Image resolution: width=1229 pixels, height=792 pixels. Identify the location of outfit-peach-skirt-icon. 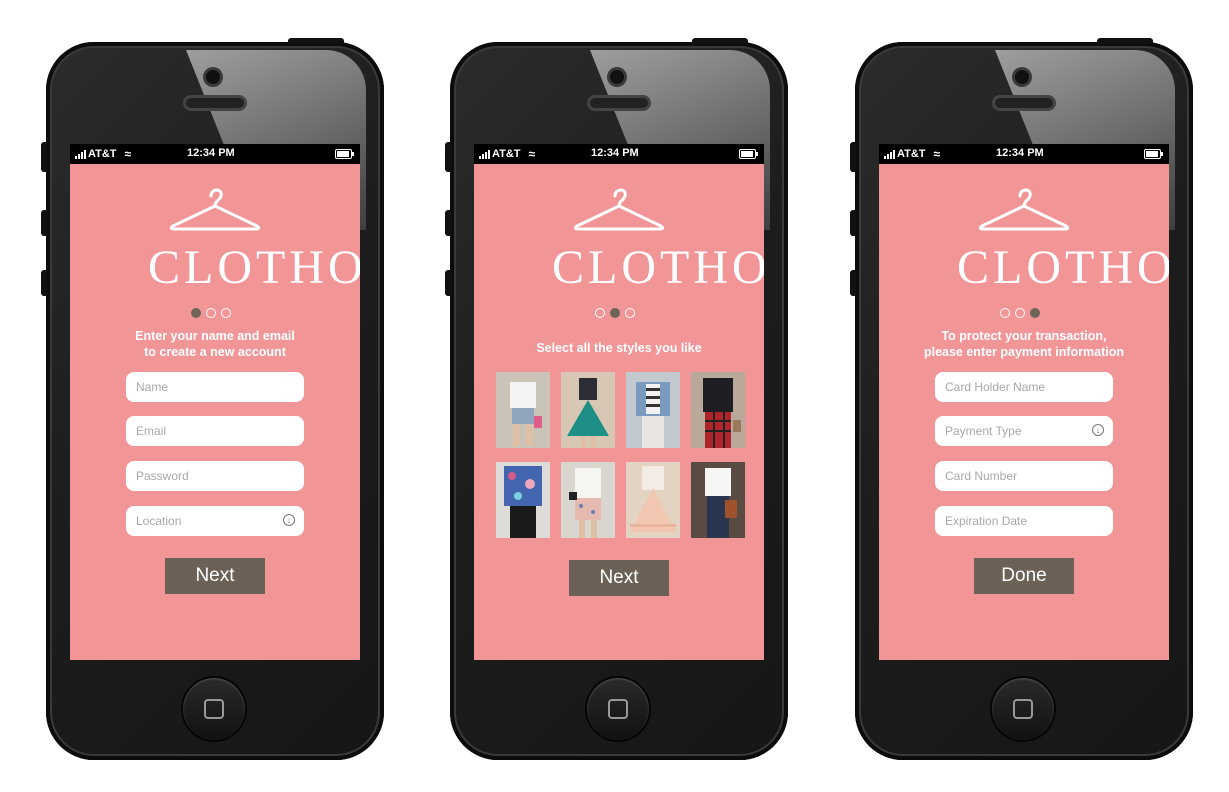
(653, 500).